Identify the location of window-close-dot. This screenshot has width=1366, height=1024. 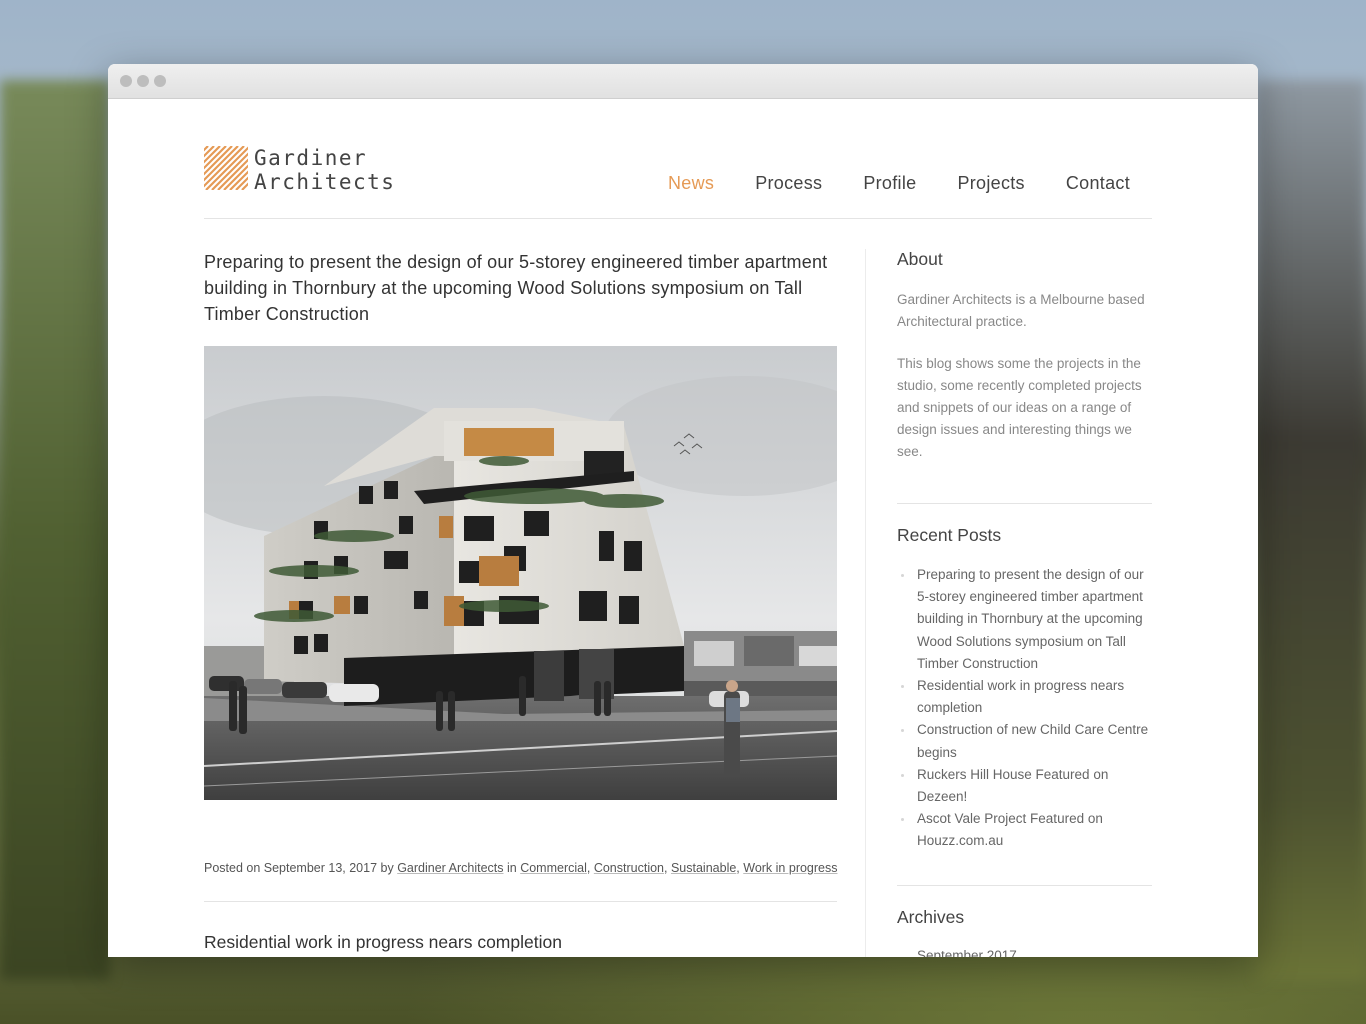
(126, 81).